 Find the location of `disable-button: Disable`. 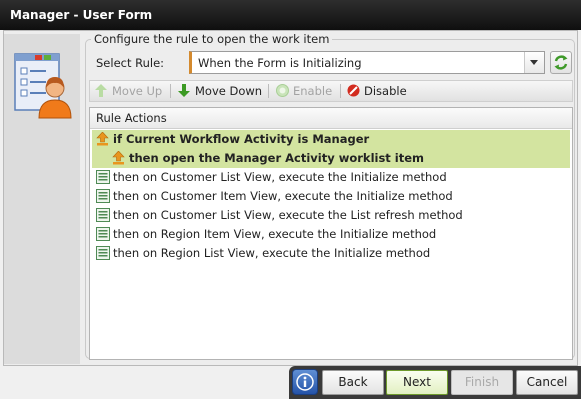

disable-button: Disable is located at coordinates (380, 91).